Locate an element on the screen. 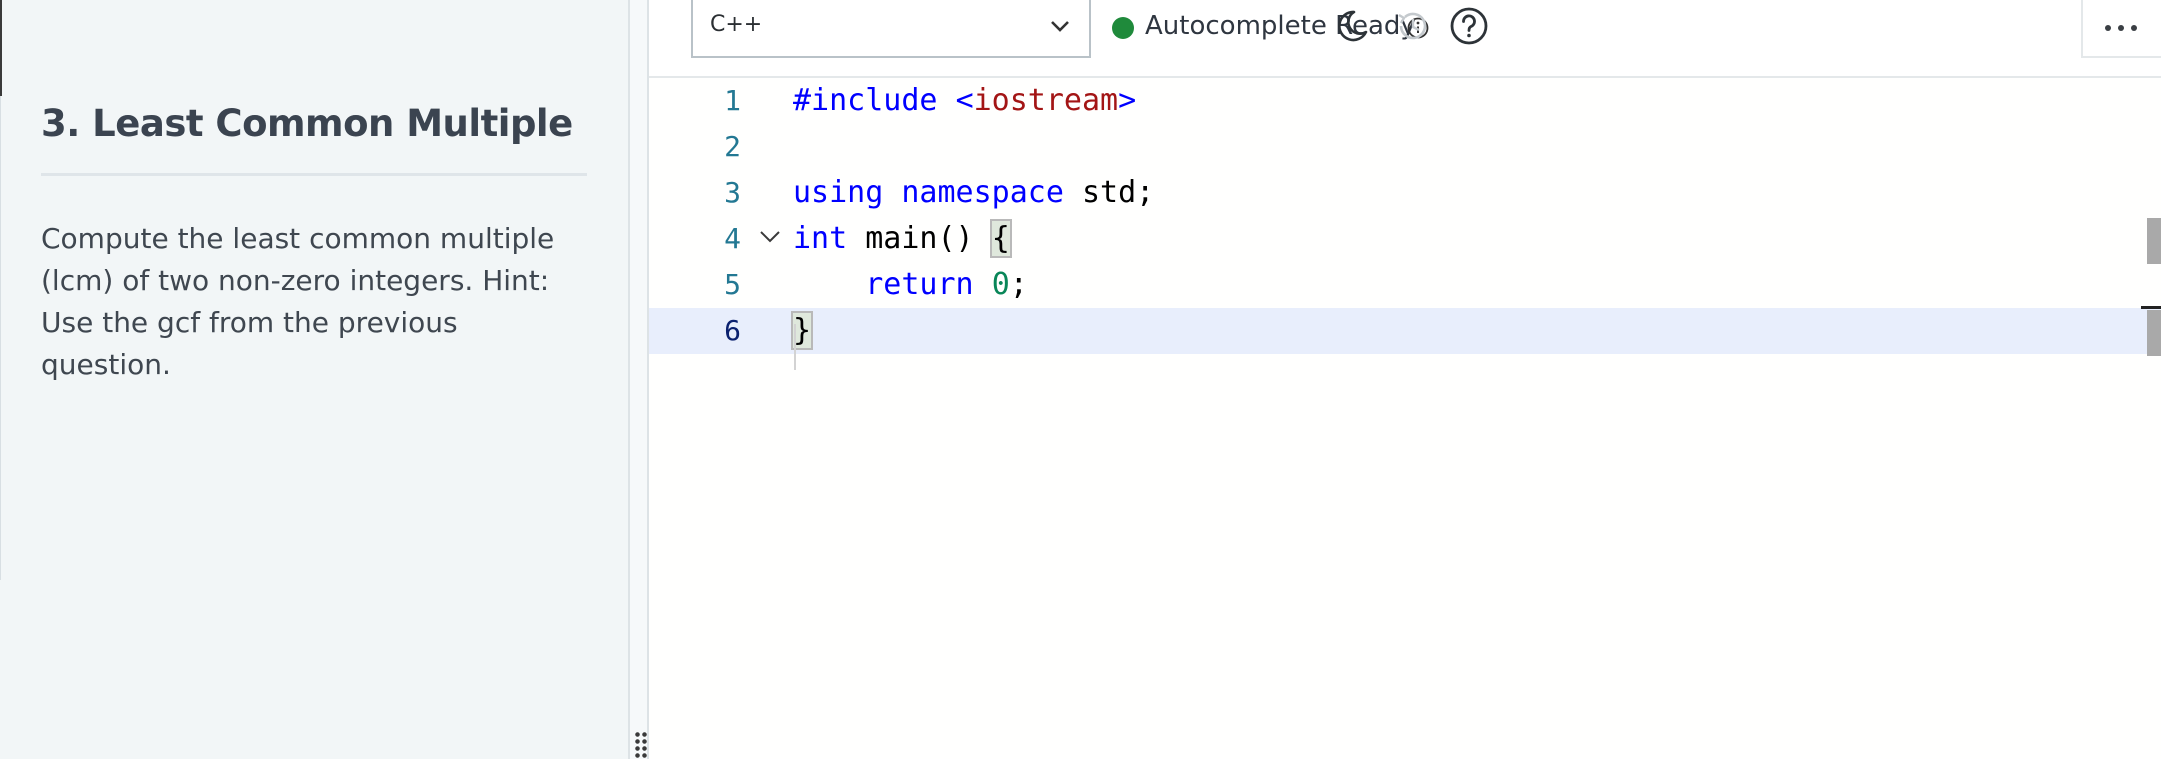 This screenshot has height=759, width=2161. code-token: std; is located at coordinates (1109, 192).